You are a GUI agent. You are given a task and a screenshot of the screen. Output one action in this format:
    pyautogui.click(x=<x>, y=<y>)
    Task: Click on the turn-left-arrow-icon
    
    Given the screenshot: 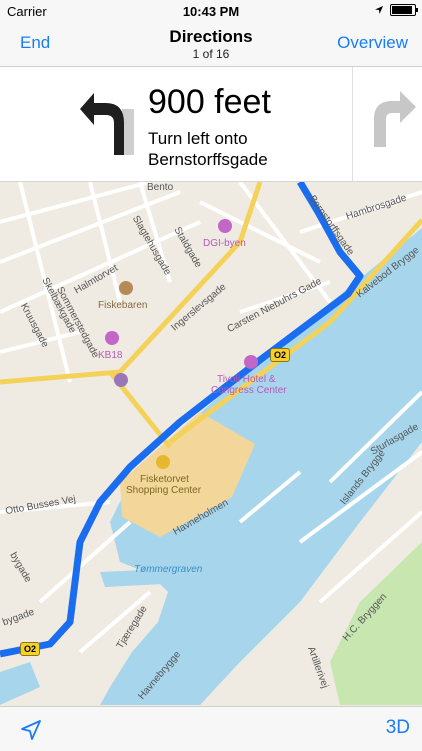 What is the action you would take?
    pyautogui.click(x=107, y=124)
    